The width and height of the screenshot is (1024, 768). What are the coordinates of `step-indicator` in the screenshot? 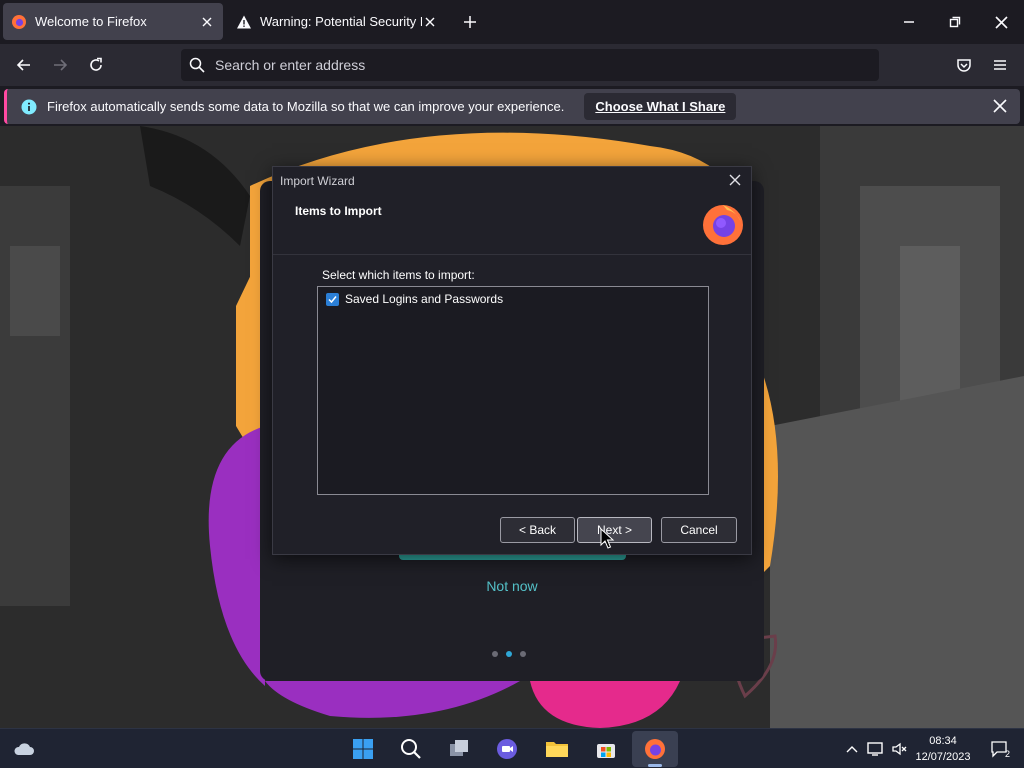 It's located at (509, 654).